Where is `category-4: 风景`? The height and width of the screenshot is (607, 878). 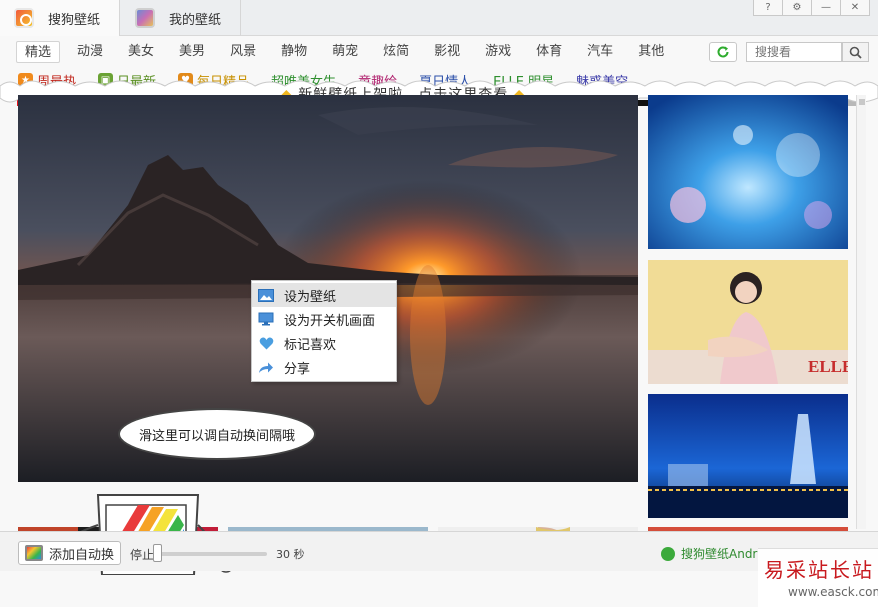 category-4: 风景 is located at coordinates (243, 52).